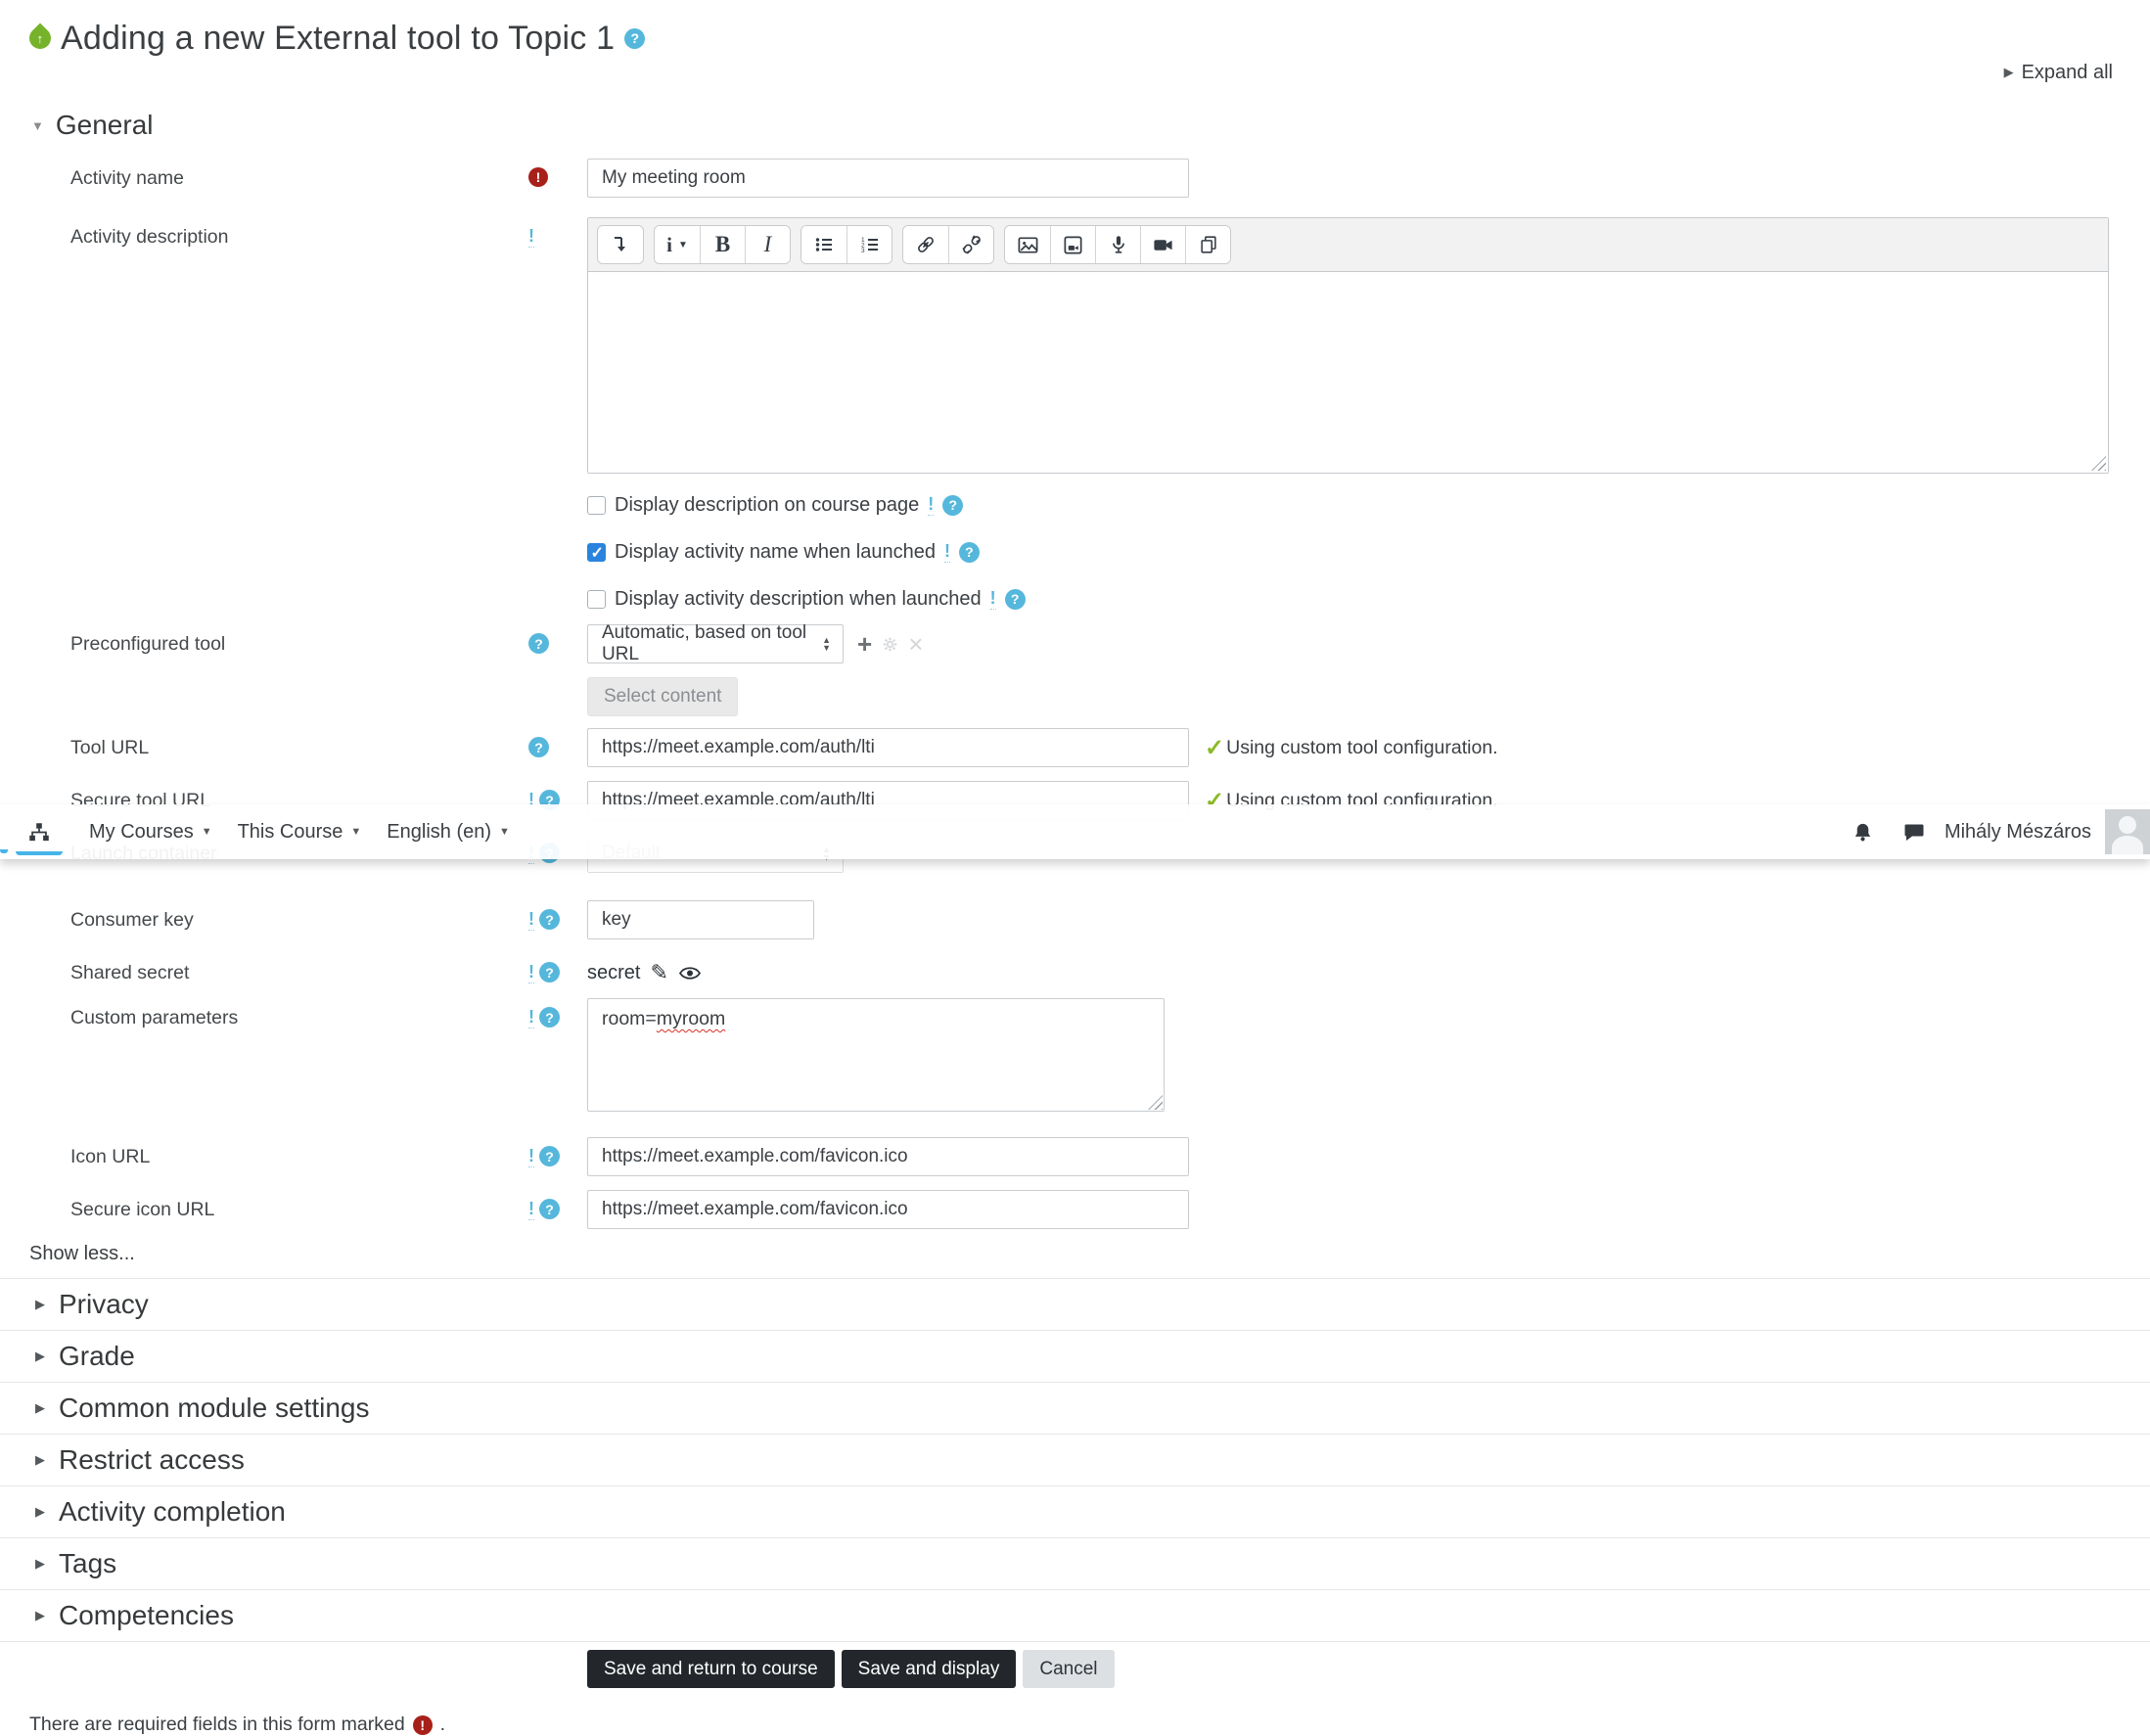  What do you see at coordinates (888, 1156) in the screenshot?
I see `icon-url-input` at bounding box center [888, 1156].